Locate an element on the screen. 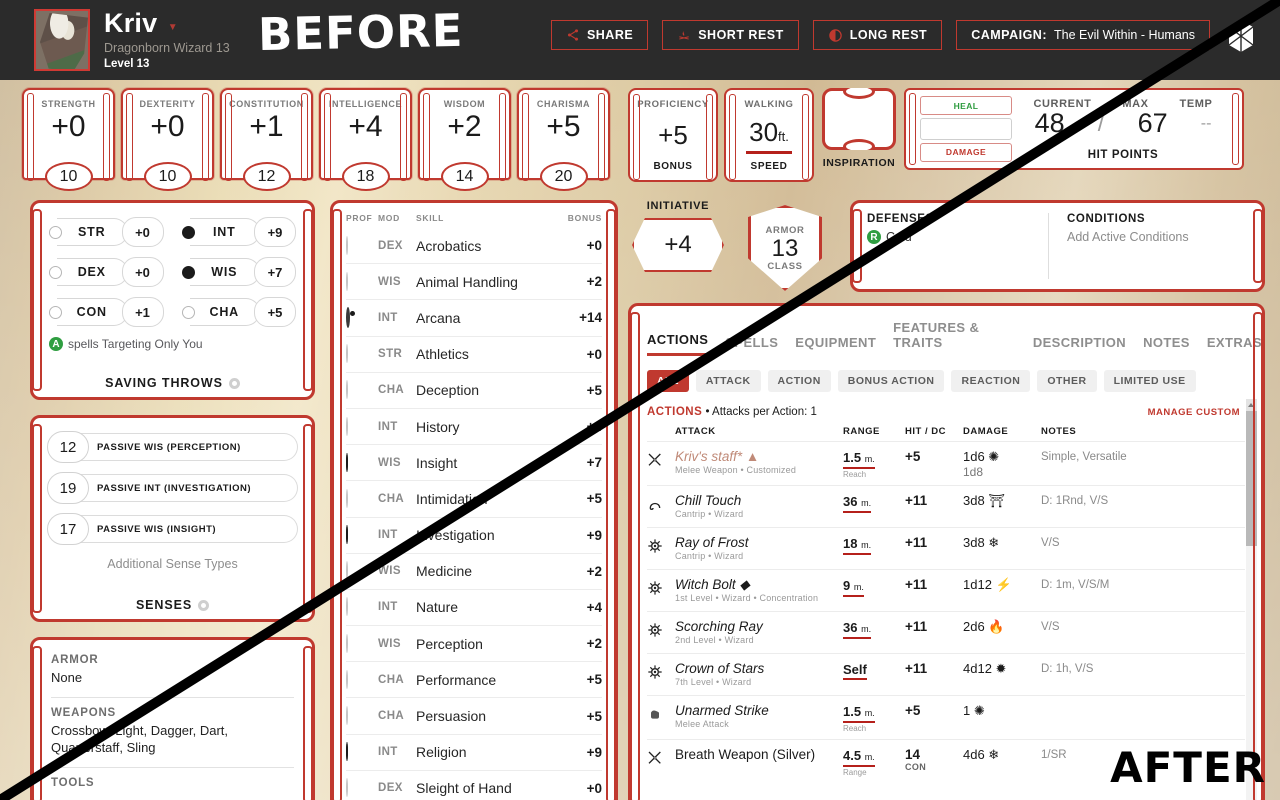 This screenshot has height=800, width=1280. add-conditions-button: Add Active Conditions is located at coordinates (1157, 237).